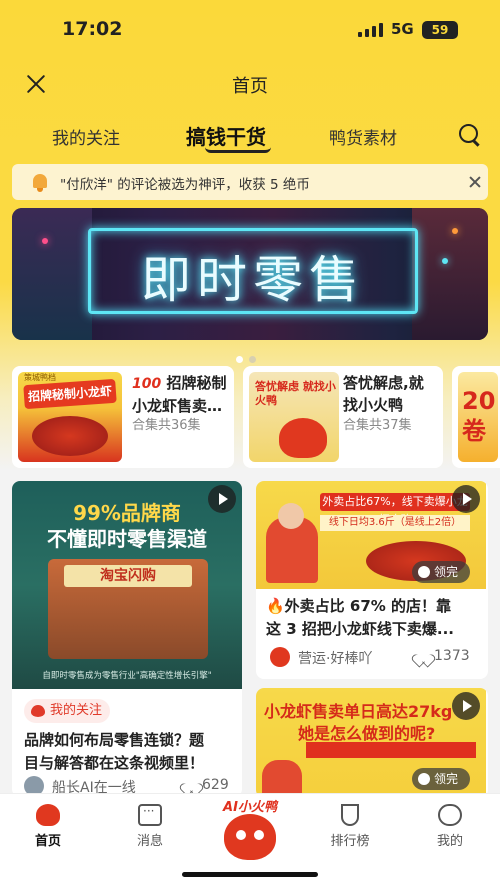 The width and height of the screenshot is (500, 888). What do you see at coordinates (48, 815) in the screenshot?
I see `home-mascot-icon` at bounding box center [48, 815].